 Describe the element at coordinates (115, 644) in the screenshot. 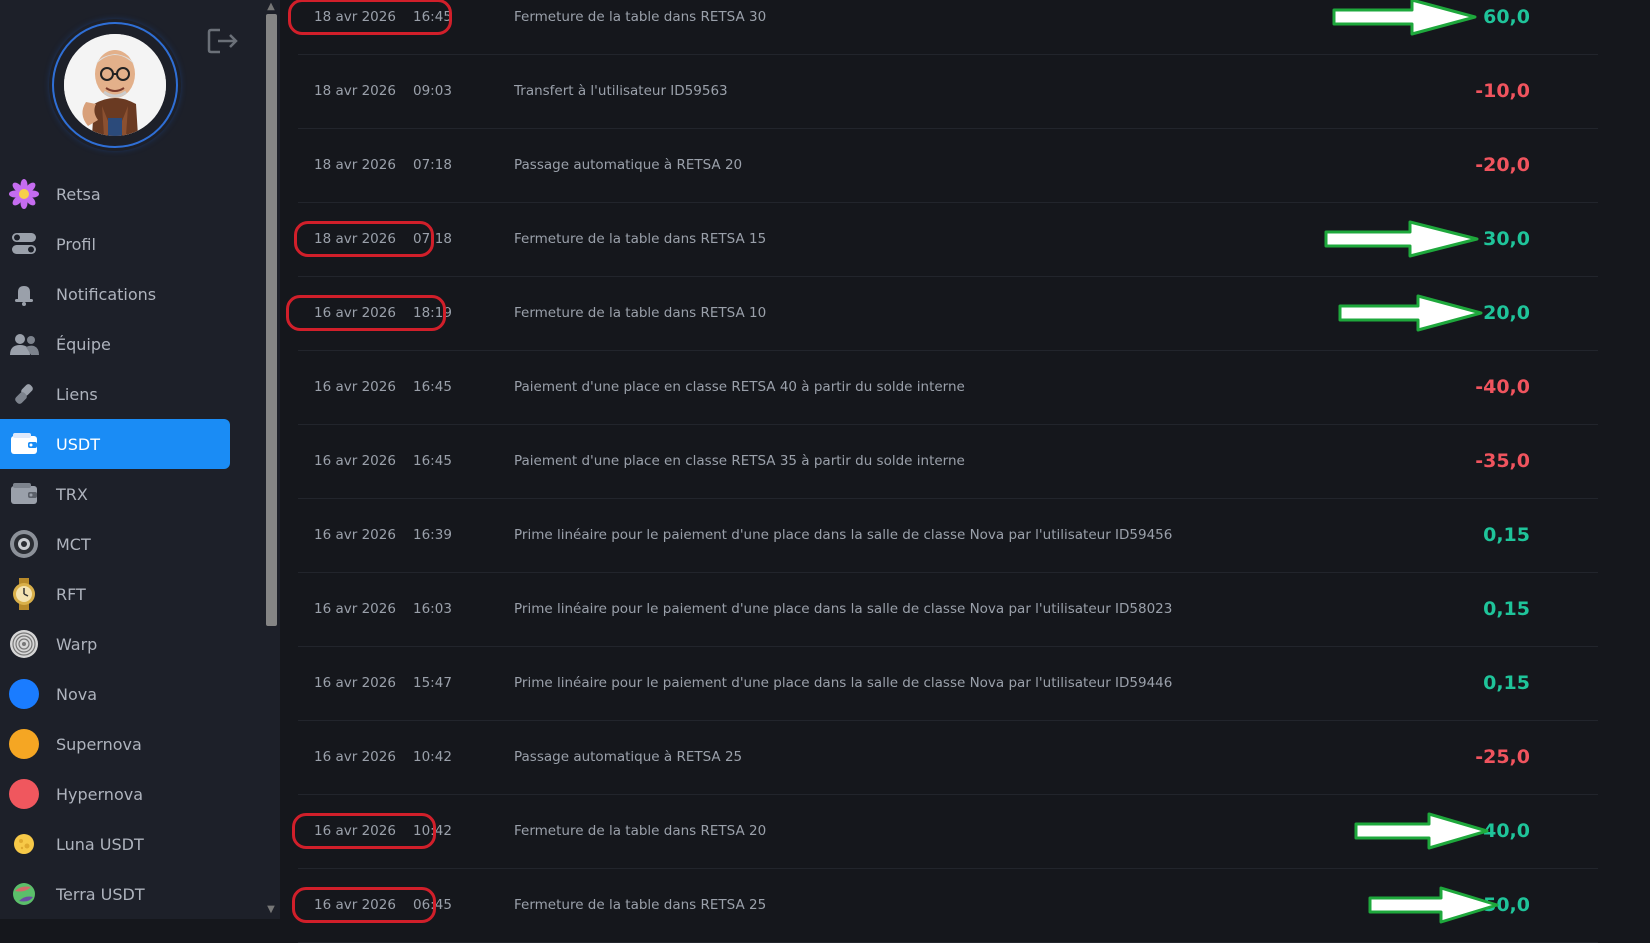

I see `sidebar-item-warp: Warp` at that location.